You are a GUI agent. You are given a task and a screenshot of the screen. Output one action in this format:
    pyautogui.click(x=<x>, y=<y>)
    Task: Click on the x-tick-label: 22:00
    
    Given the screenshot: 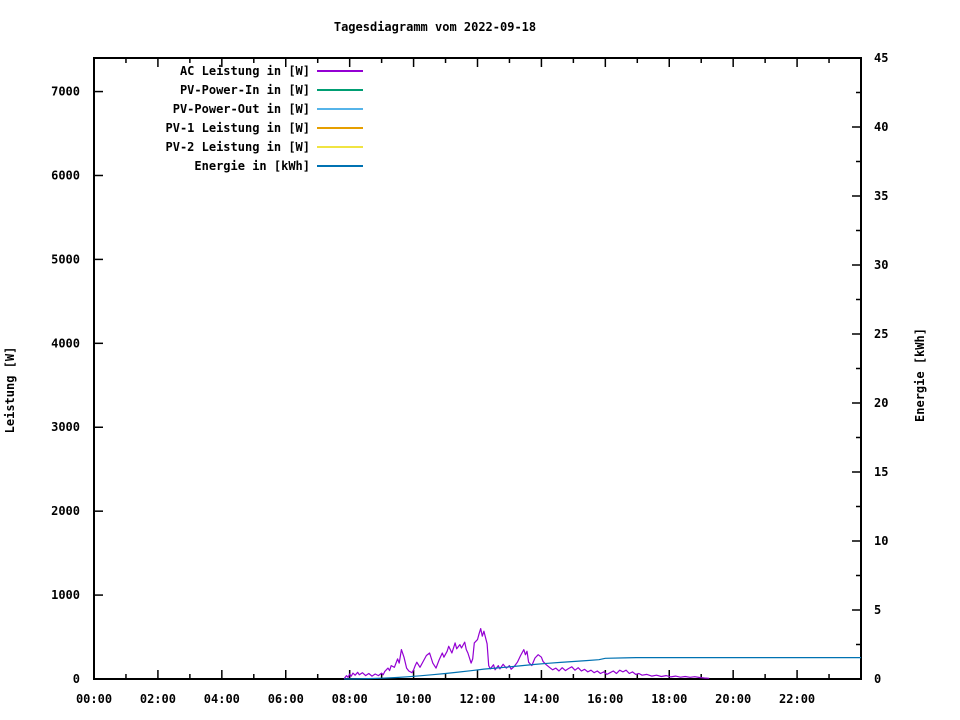 What is the action you would take?
    pyautogui.click(x=797, y=699)
    